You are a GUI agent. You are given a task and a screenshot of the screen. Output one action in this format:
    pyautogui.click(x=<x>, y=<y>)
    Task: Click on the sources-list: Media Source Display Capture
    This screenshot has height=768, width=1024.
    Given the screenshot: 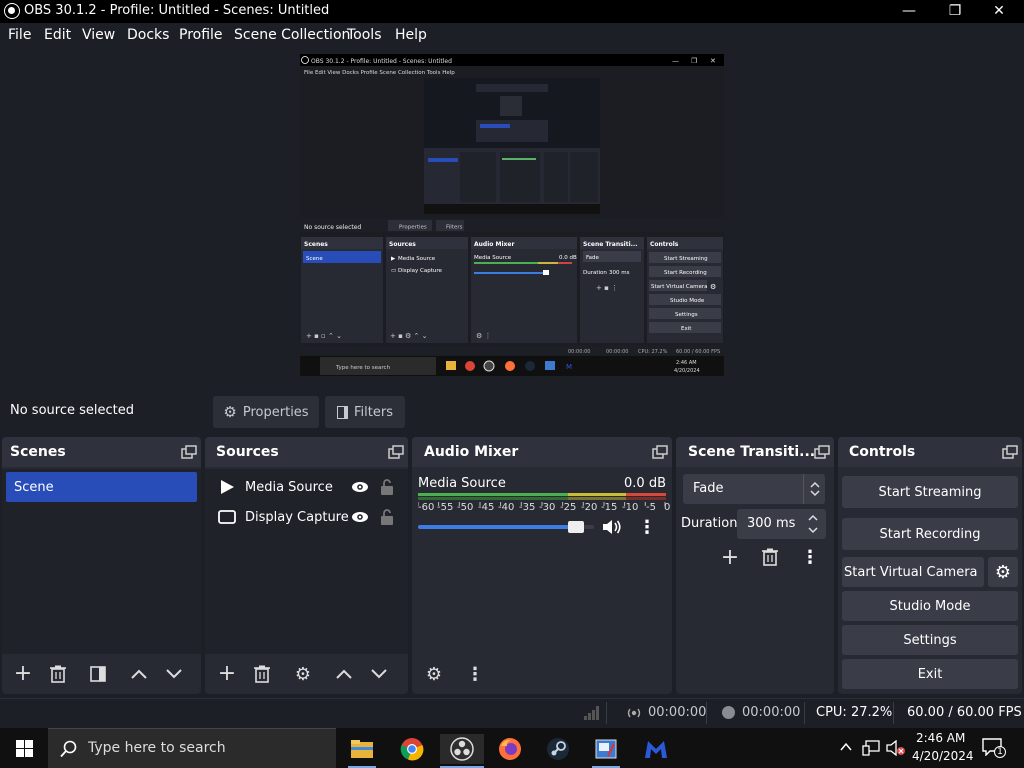 What is the action you would take?
    pyautogui.click(x=306, y=561)
    